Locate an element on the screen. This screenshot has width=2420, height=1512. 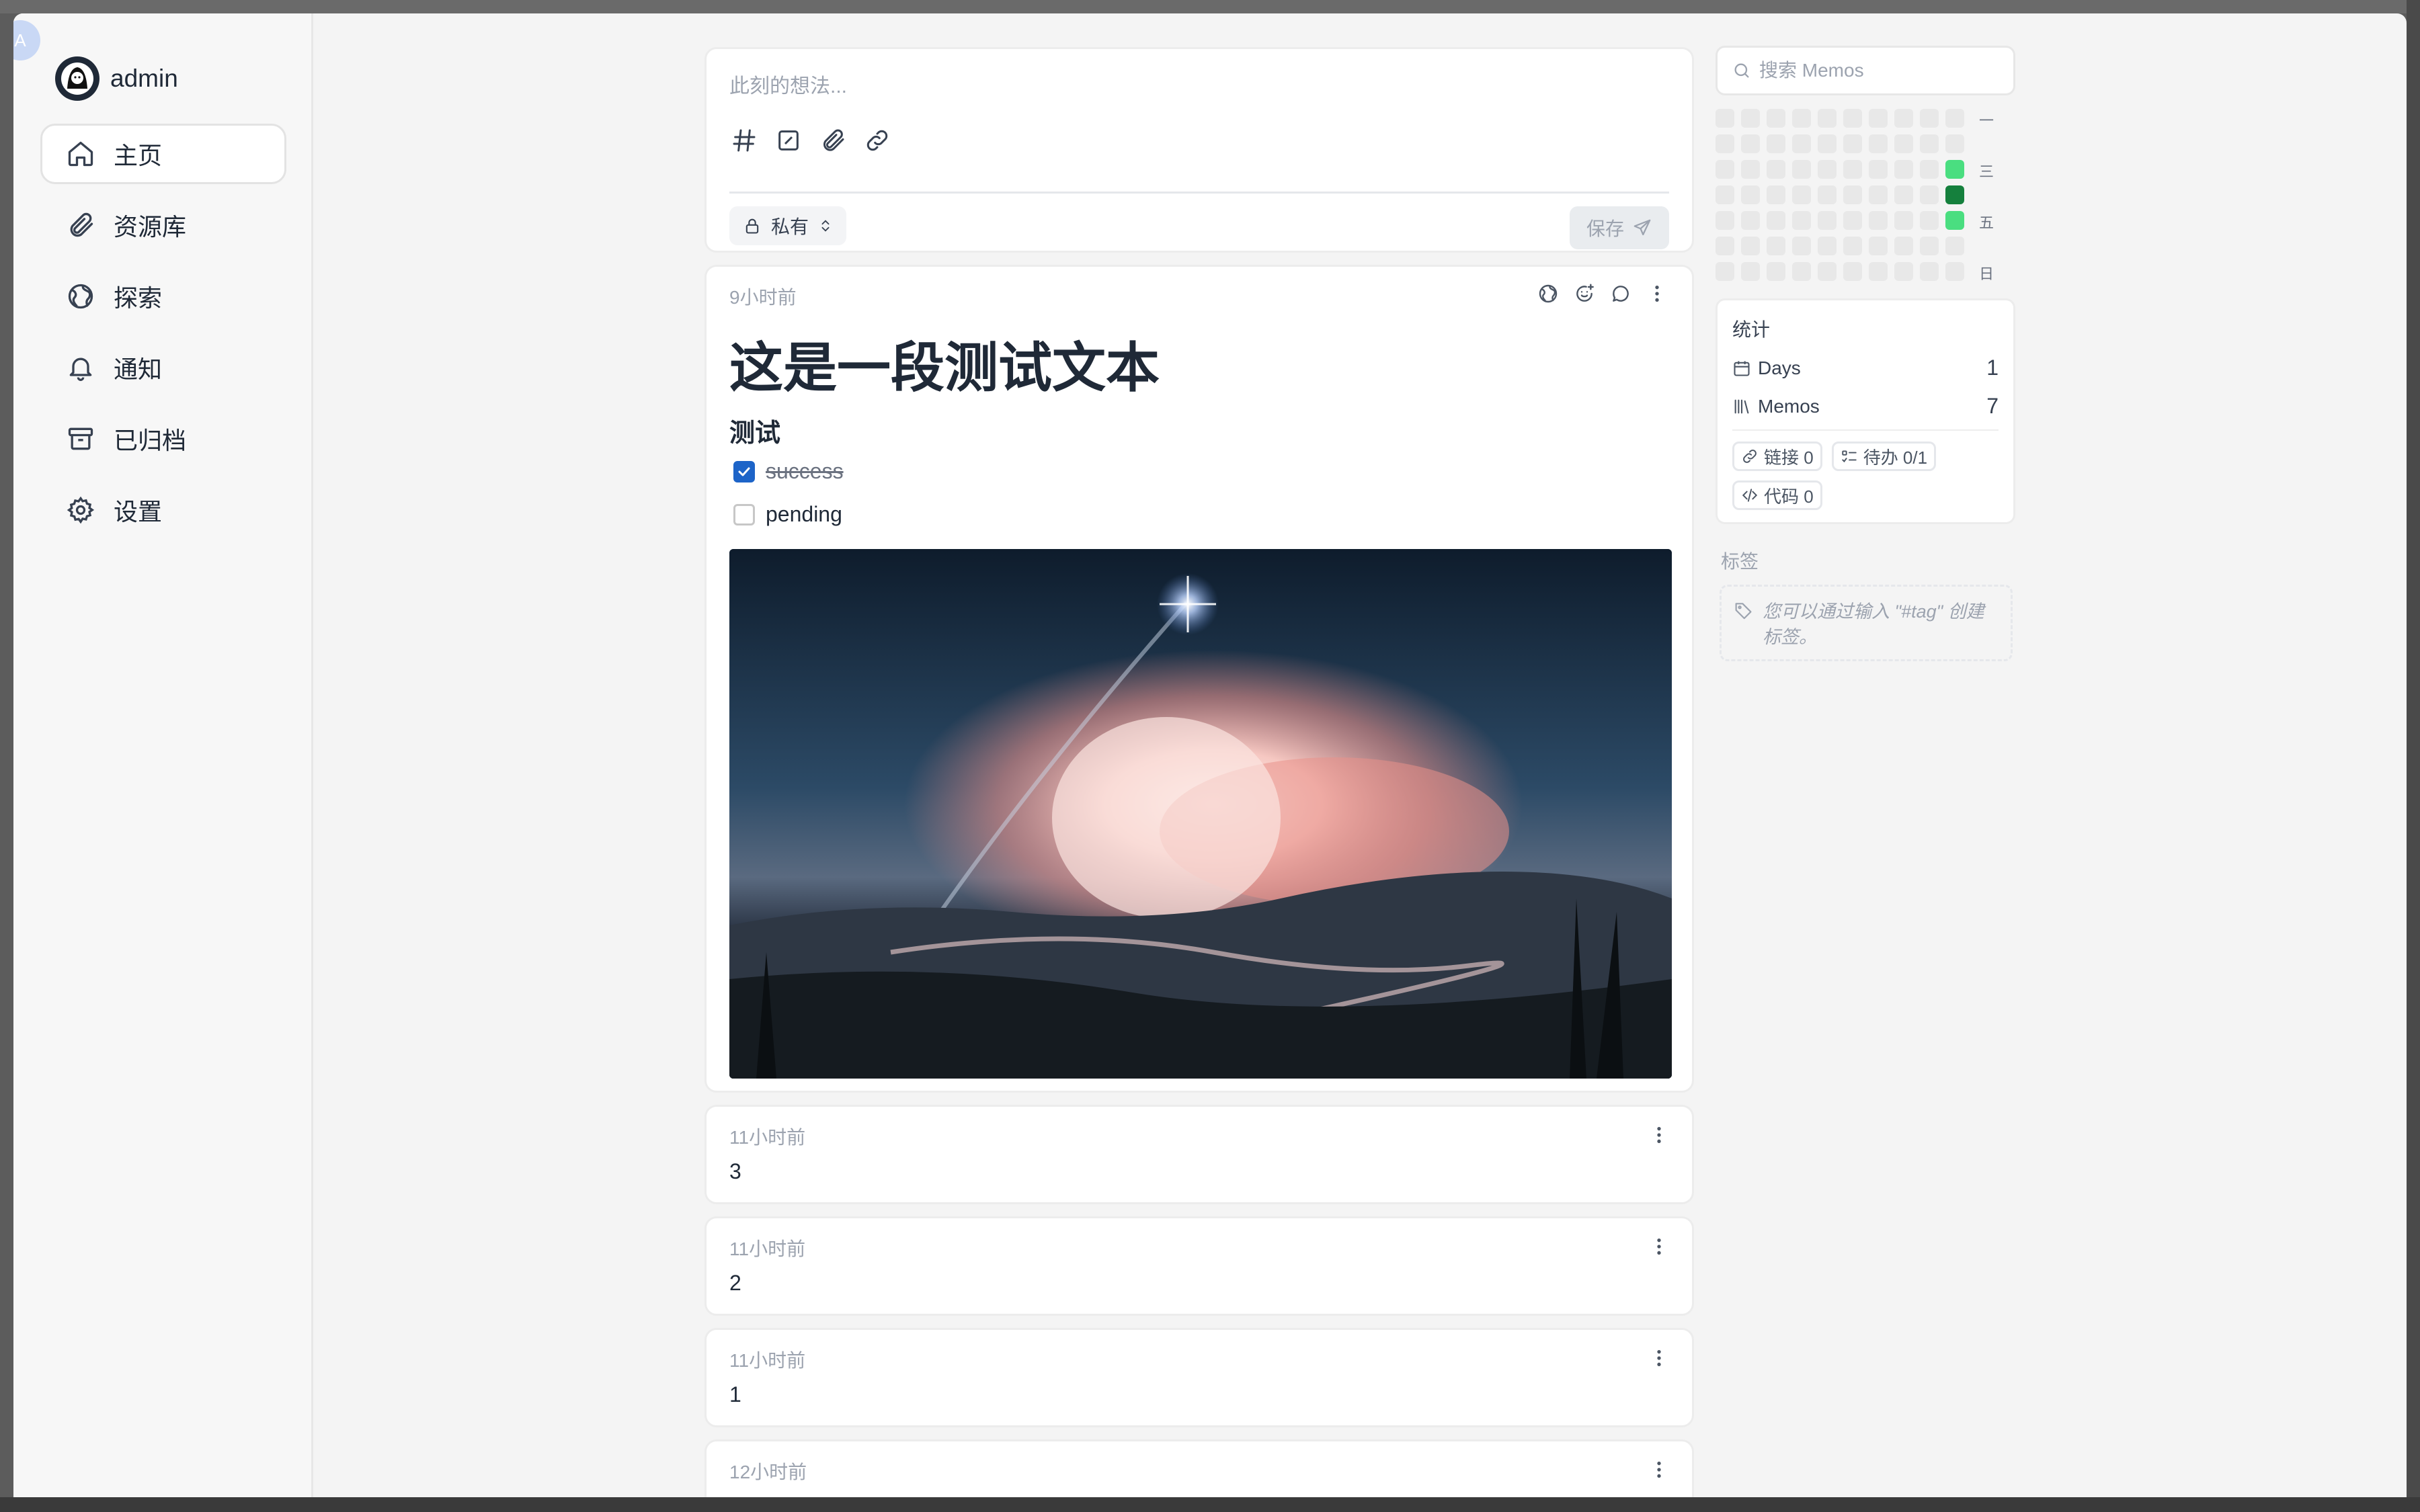
user-profile: admin is located at coordinates (116, 78).